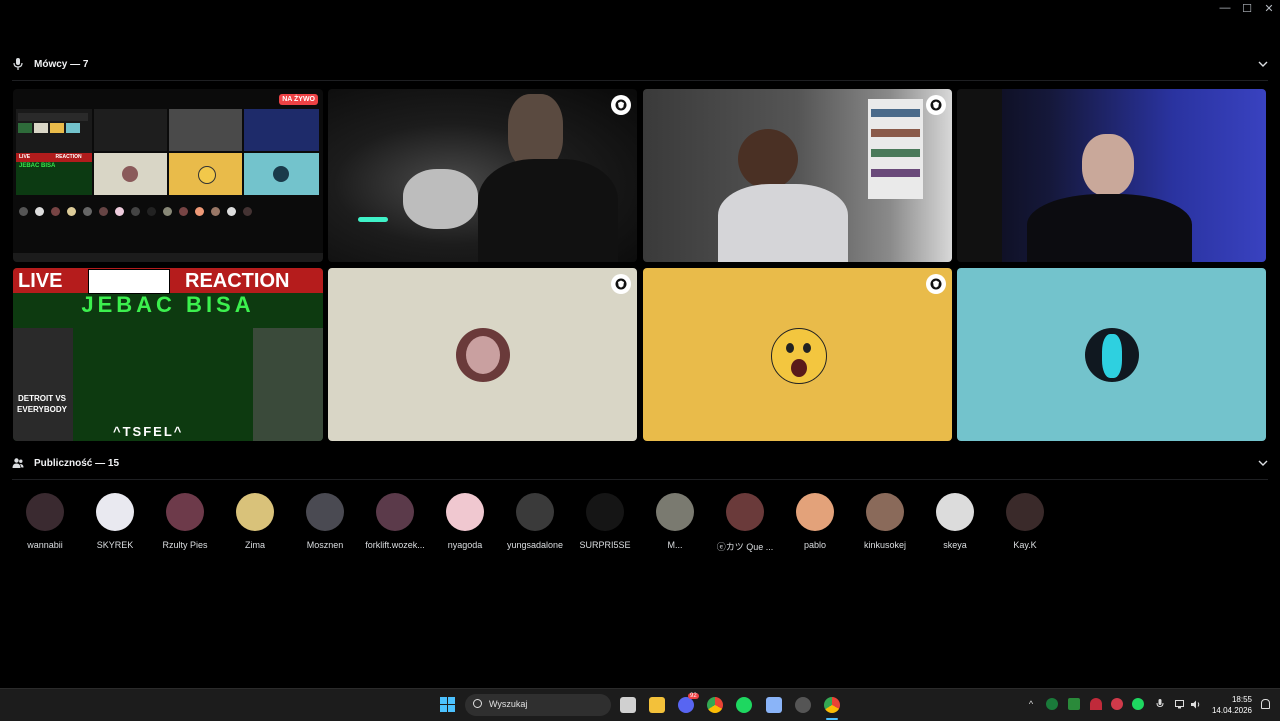 This screenshot has height=721, width=1280. I want to click on stream-live-label: LIVE, so click(40, 281).